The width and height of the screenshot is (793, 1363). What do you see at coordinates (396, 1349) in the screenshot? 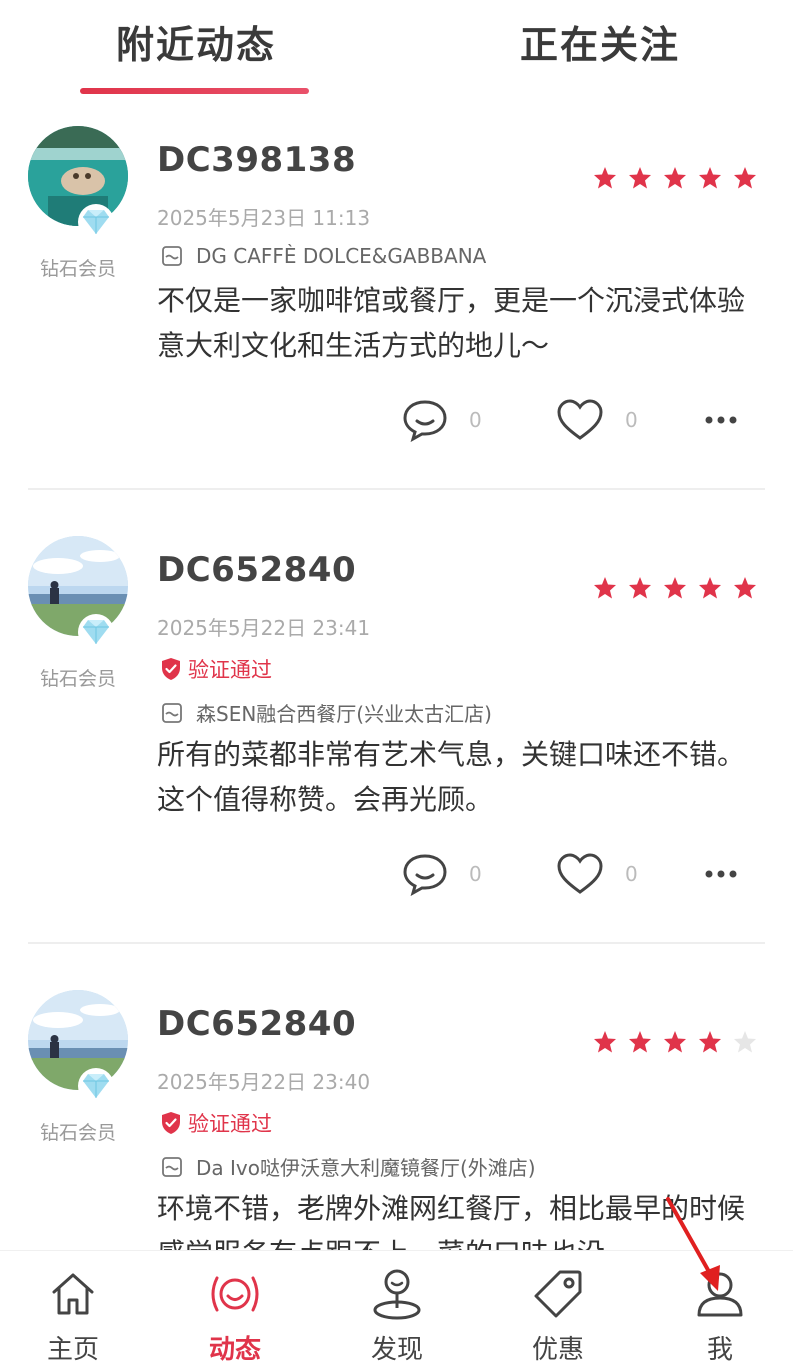
I see `nav-label-discover: 发现` at bounding box center [396, 1349].